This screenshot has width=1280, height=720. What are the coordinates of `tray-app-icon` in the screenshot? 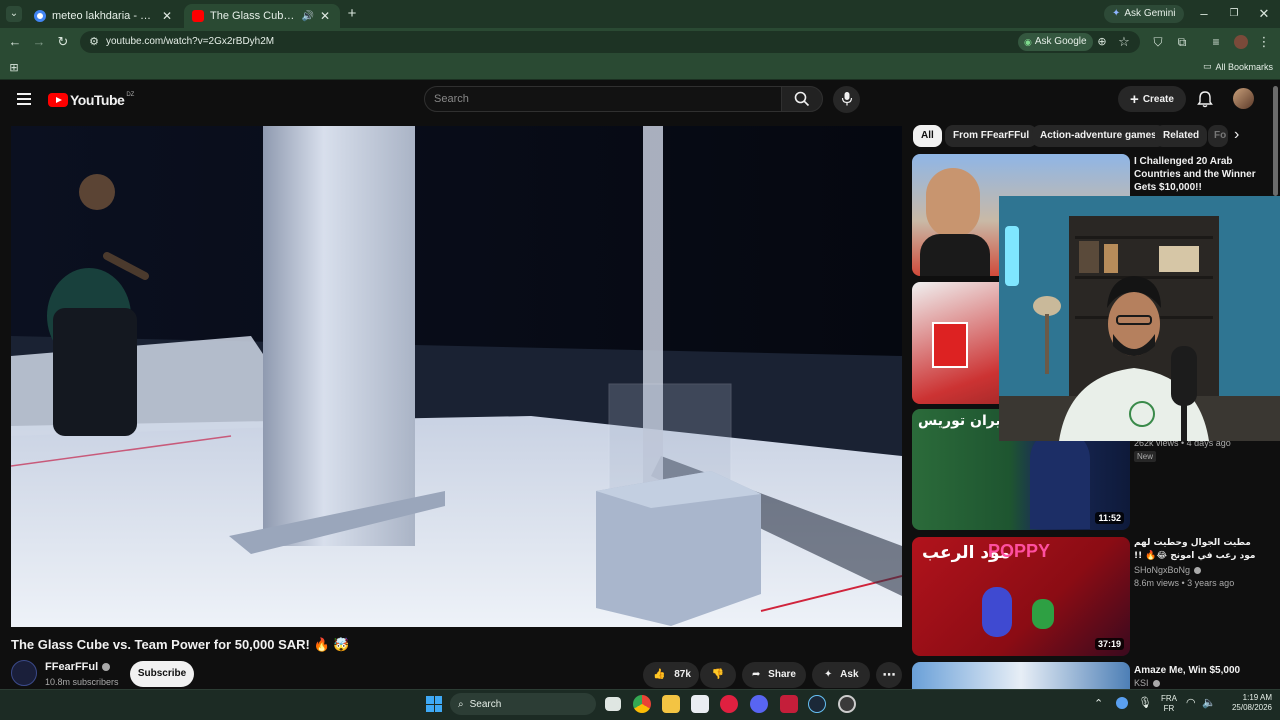 It's located at (1122, 703).